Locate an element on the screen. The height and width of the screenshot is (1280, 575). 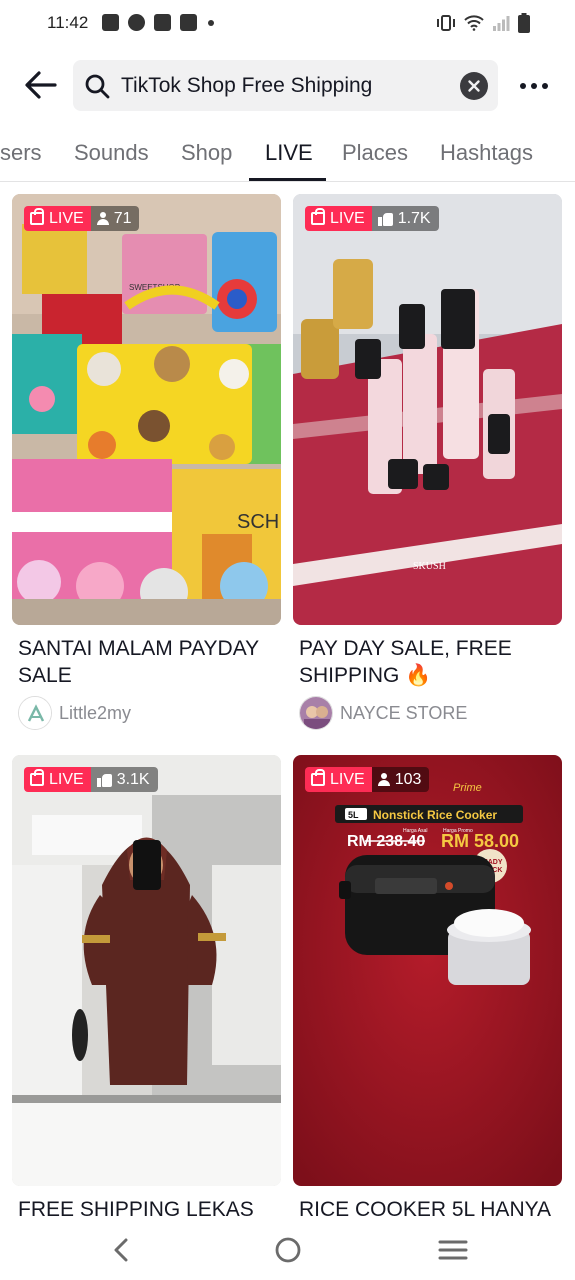
nav-home-icon is located at coordinates (288, 1250).